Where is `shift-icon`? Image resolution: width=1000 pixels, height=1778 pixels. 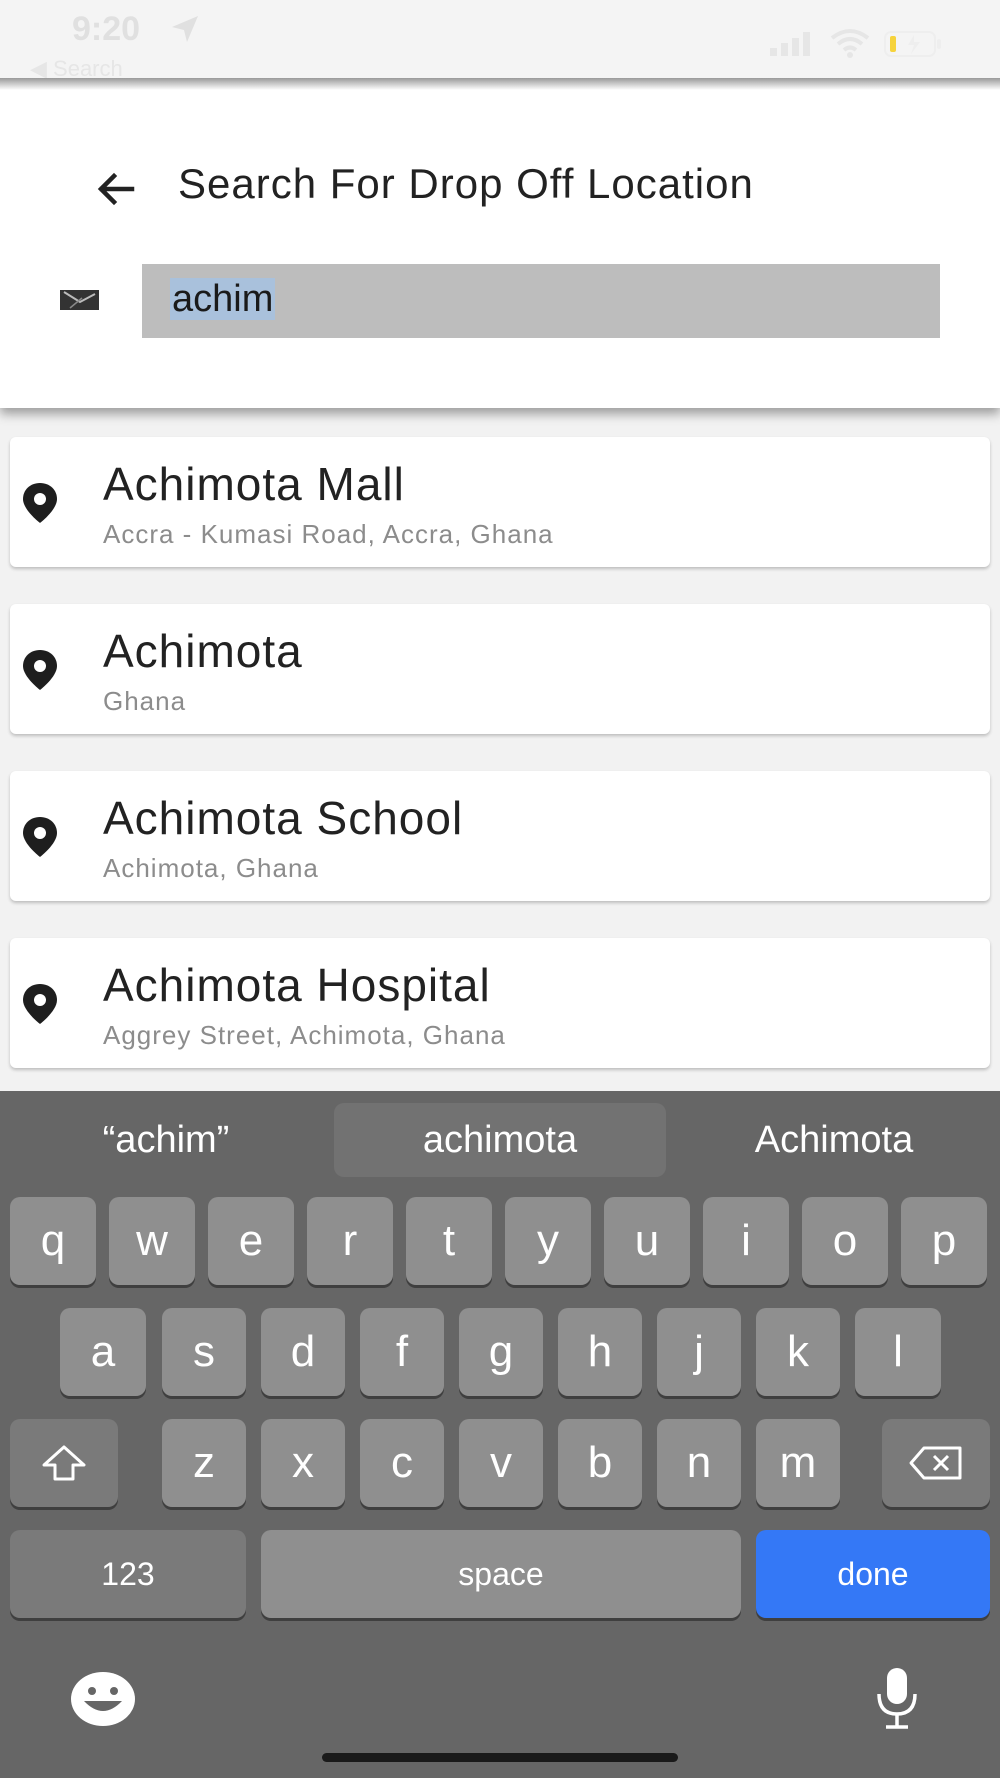 shift-icon is located at coordinates (64, 1463).